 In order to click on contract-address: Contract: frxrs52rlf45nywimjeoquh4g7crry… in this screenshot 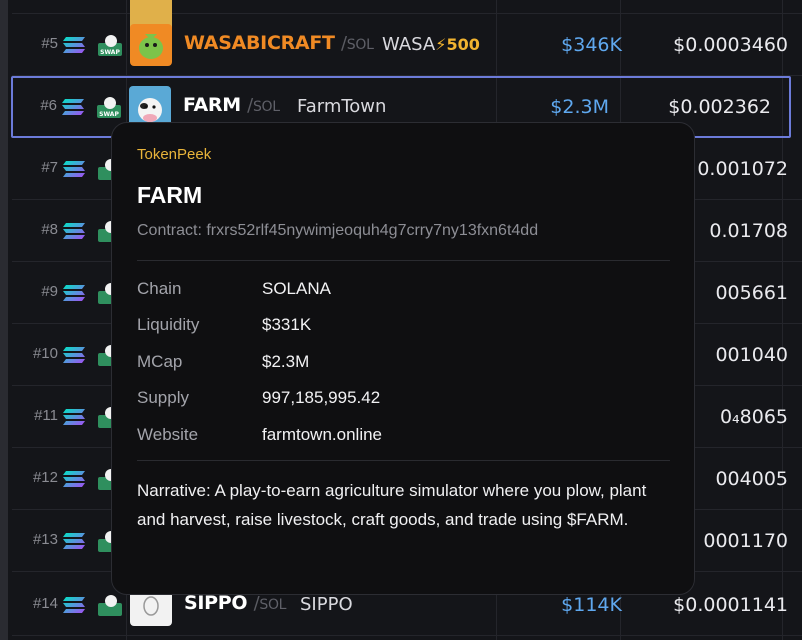, I will do `click(338, 230)`.